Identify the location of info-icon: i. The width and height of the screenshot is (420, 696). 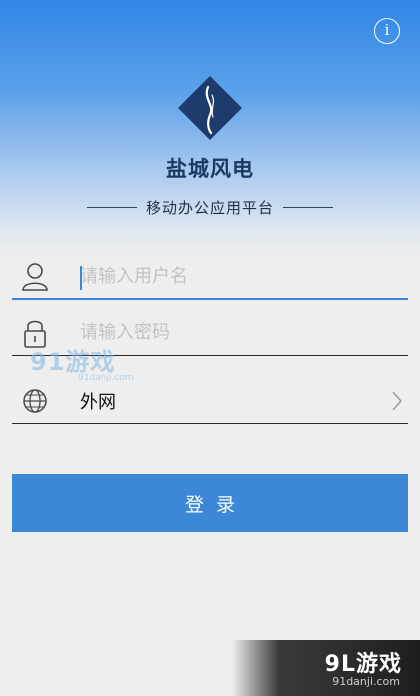
(387, 31).